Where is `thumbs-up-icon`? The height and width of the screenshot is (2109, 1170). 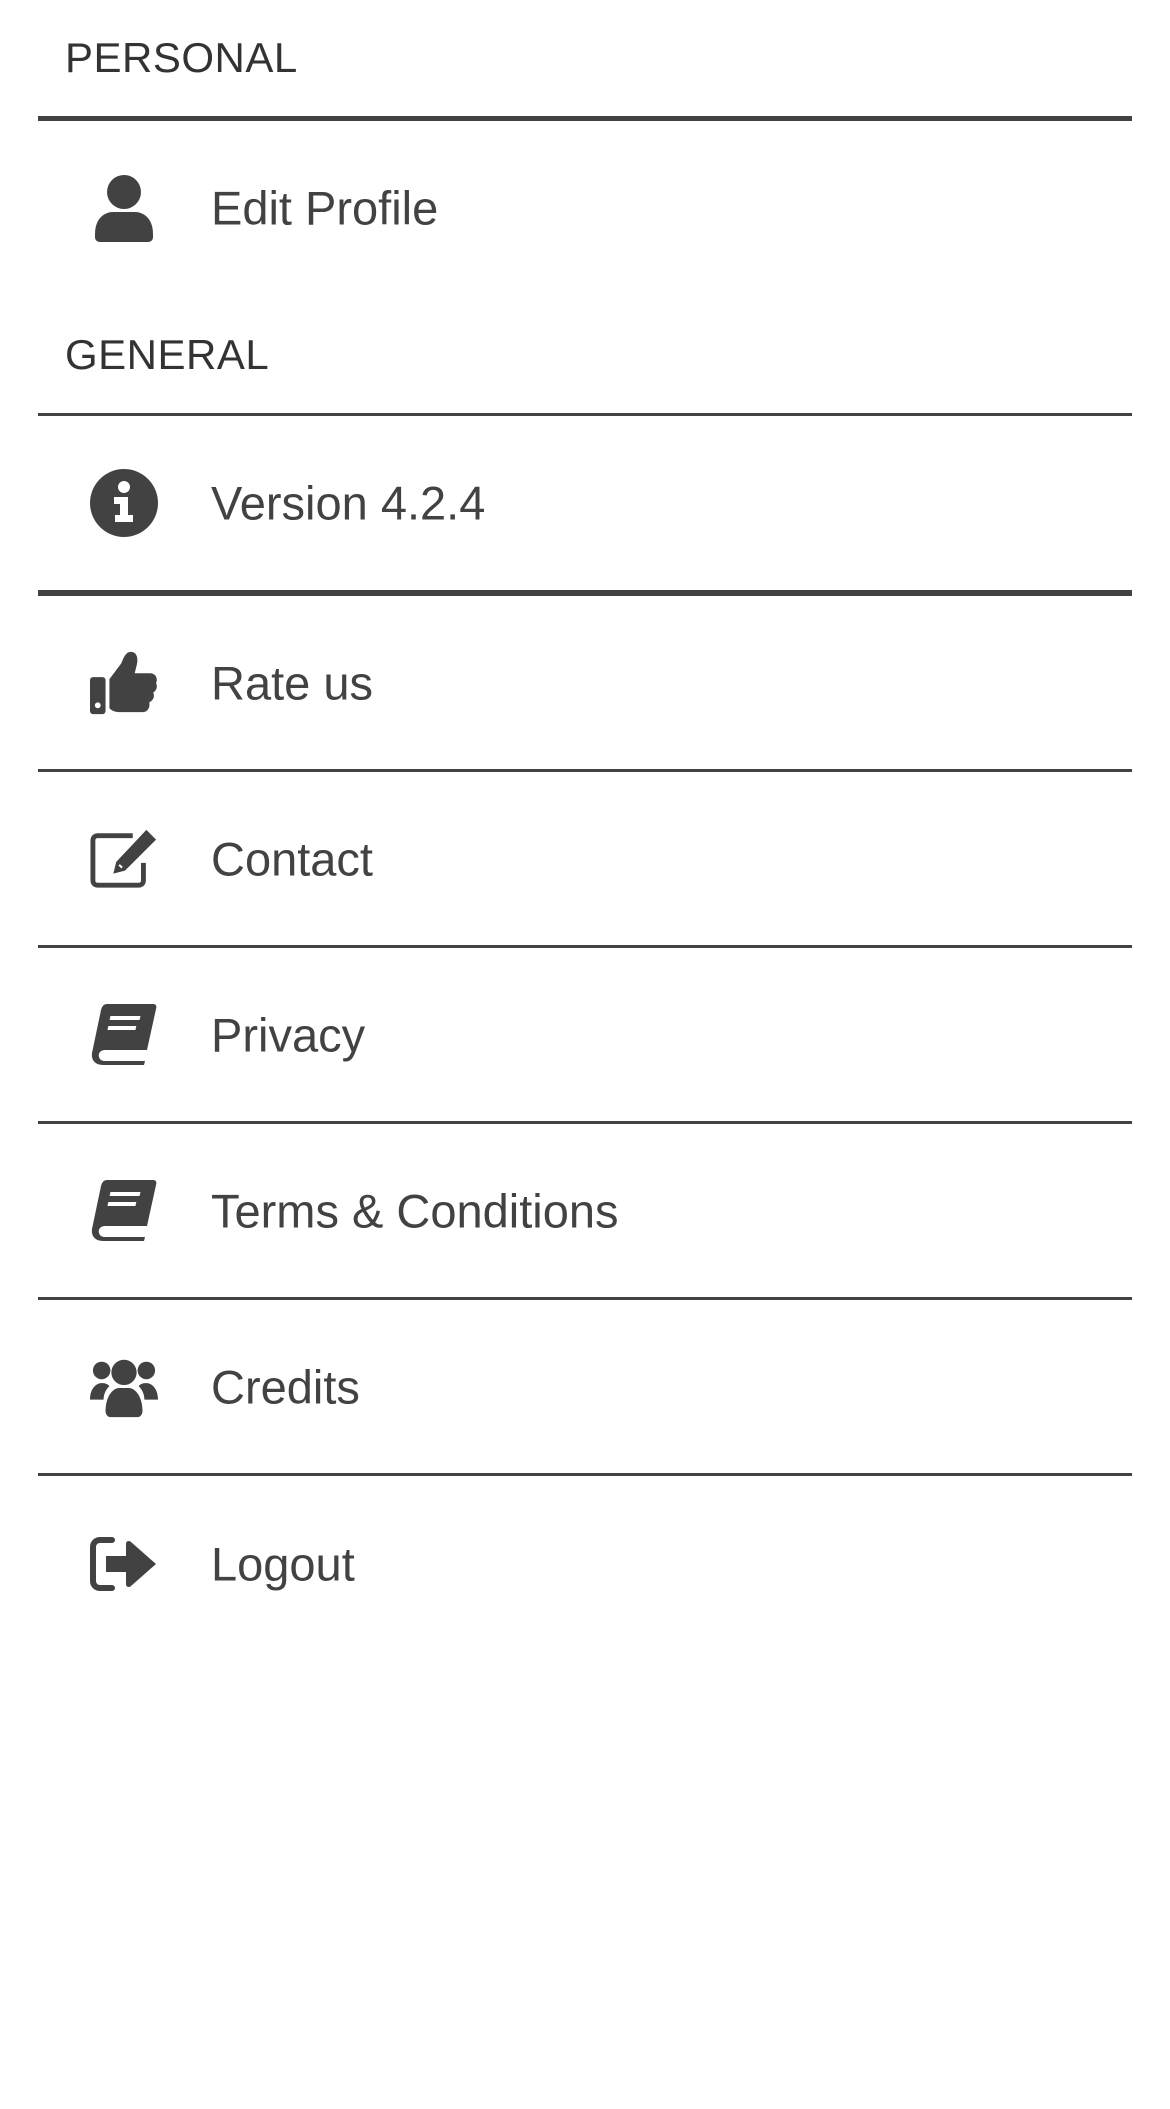 thumbs-up-icon is located at coordinates (124, 683).